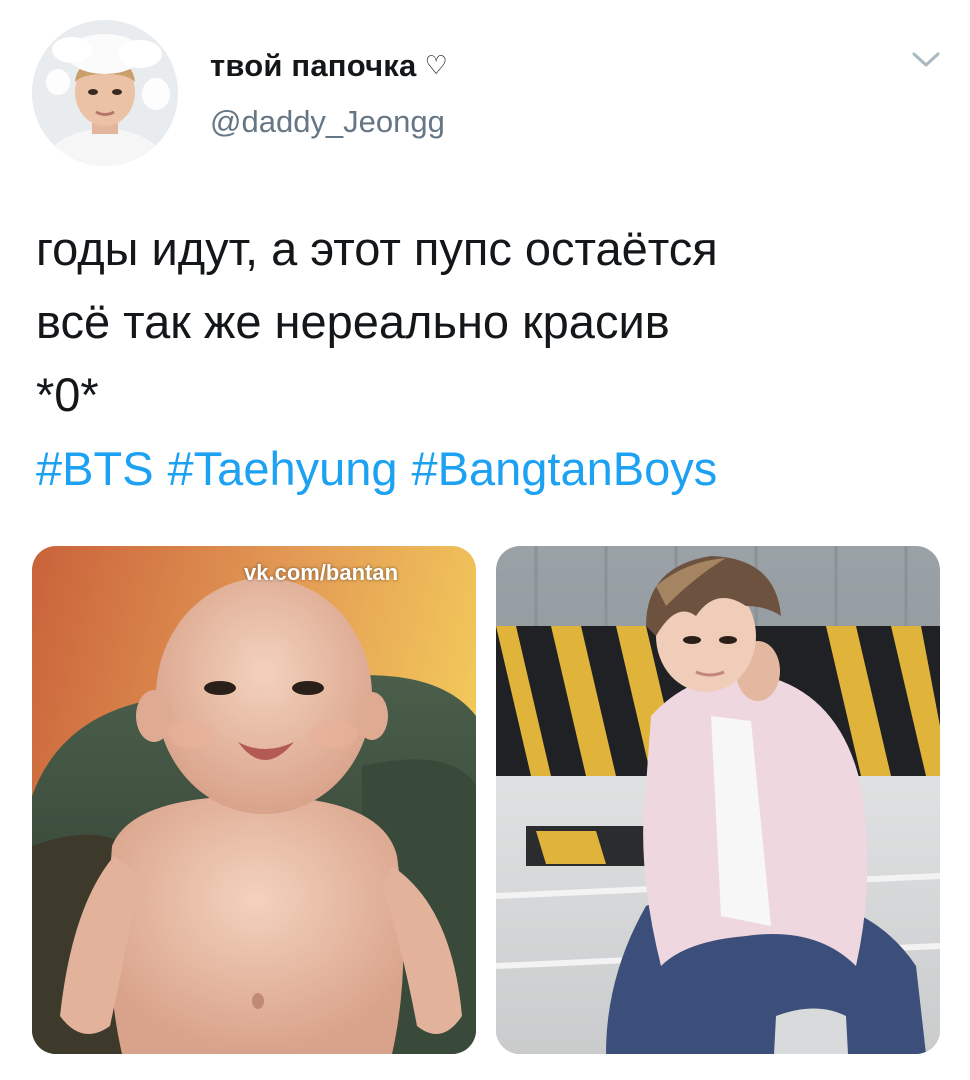 Image resolution: width=970 pixels, height=1080 pixels. I want to click on hashtag-link-taehyung: #Taehyung, so click(283, 468).